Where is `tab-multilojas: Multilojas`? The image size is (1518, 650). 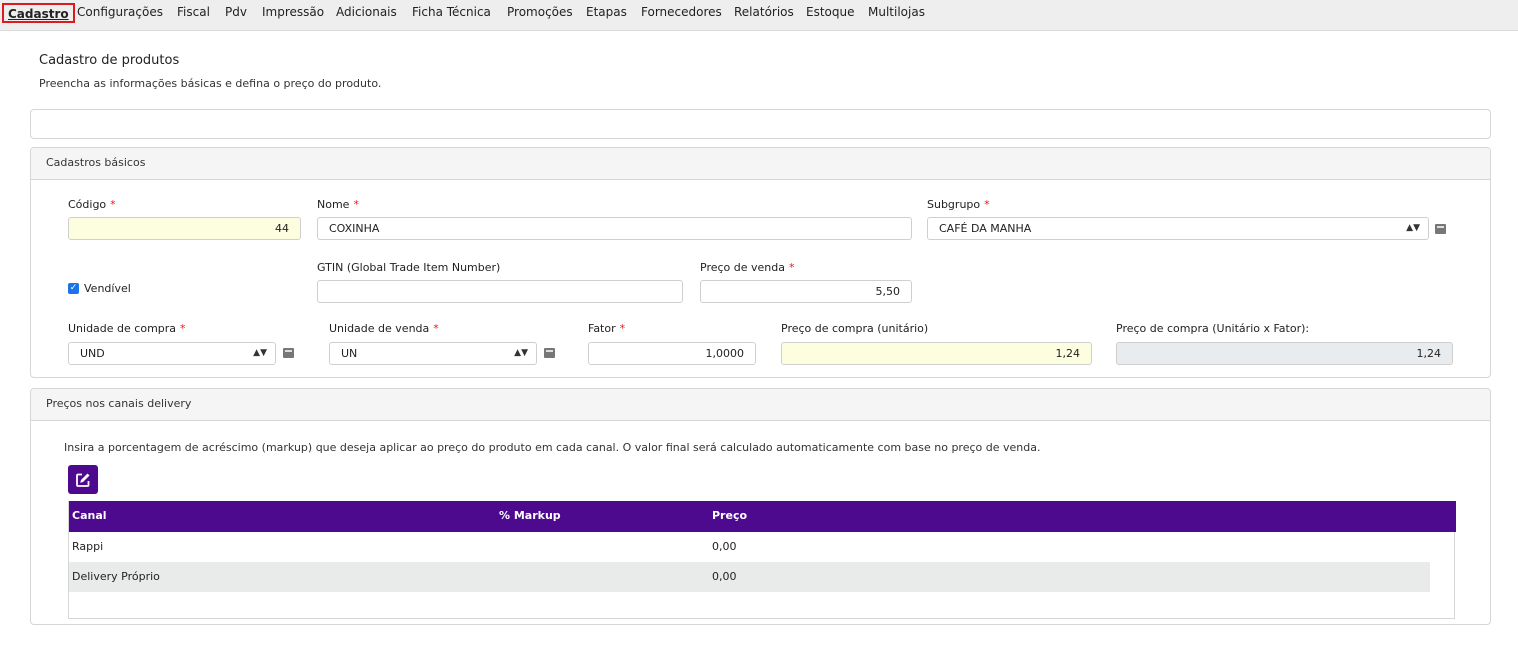
tab-multilojas: Multilojas is located at coordinates (896, 13).